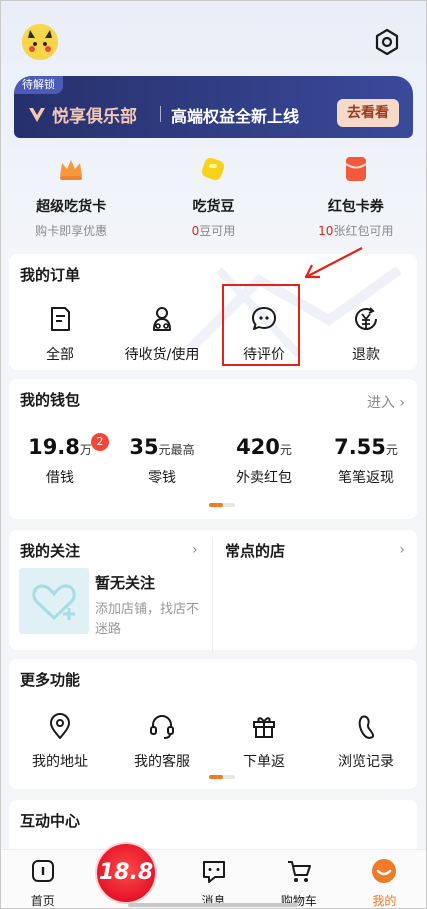  Describe the element at coordinates (71, 170) in the screenshot. I see `crown-icon` at that location.